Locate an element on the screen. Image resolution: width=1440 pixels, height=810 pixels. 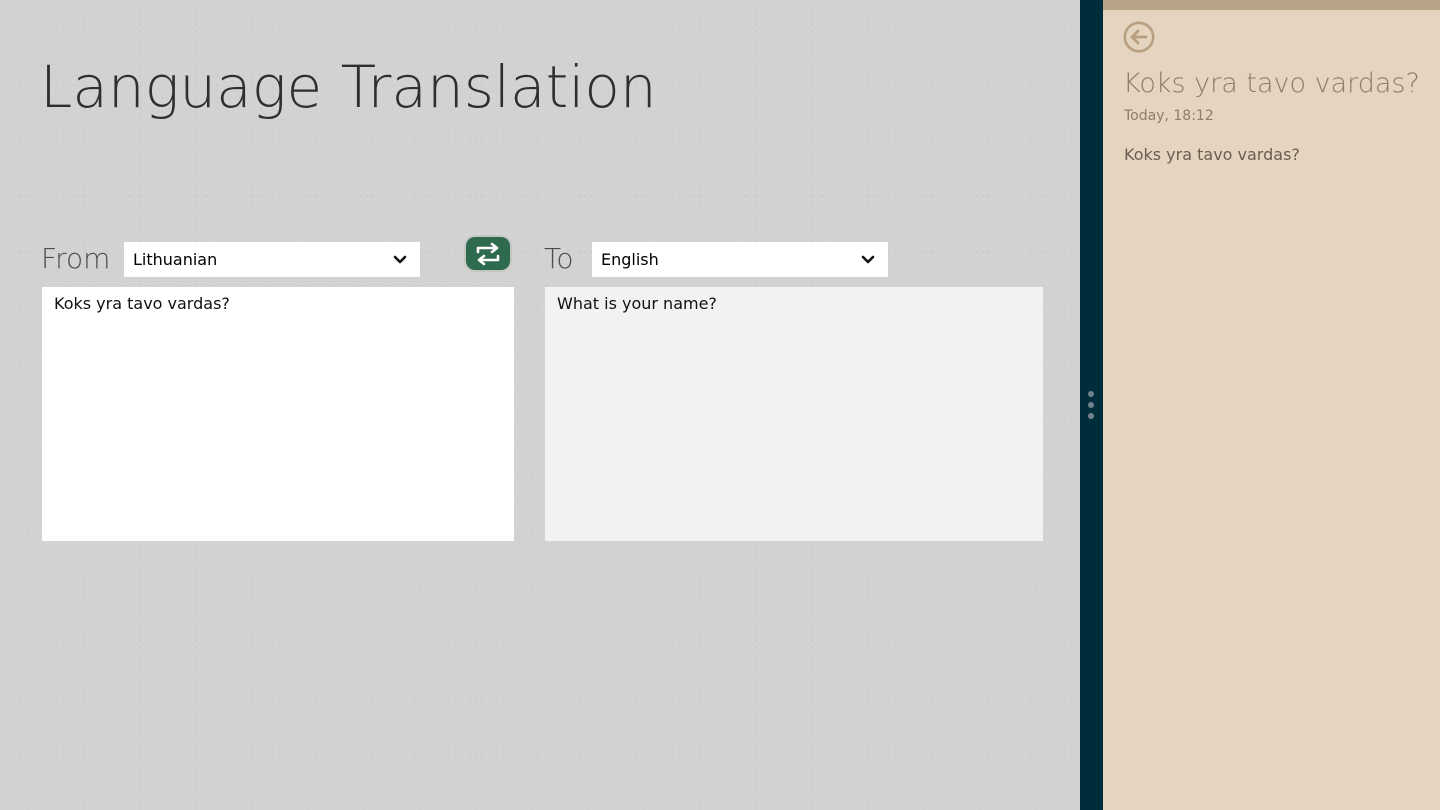
swap-languages-icon is located at coordinates (488, 253).